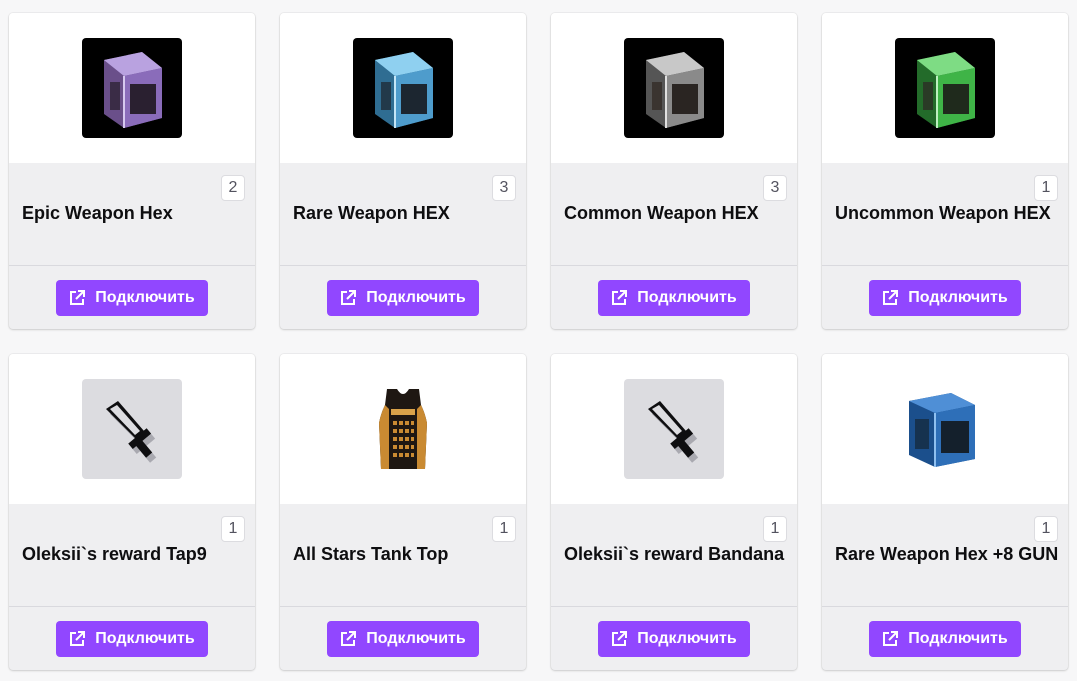  I want to click on card-title: Oleksii`s reward Bandana, so click(674, 554).